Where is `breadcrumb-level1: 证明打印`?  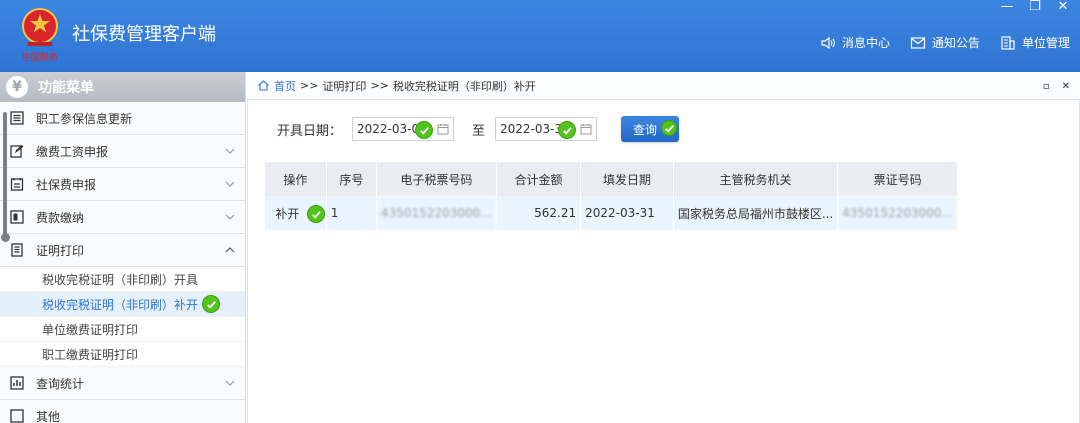 breadcrumb-level1: 证明打印 is located at coordinates (344, 86).